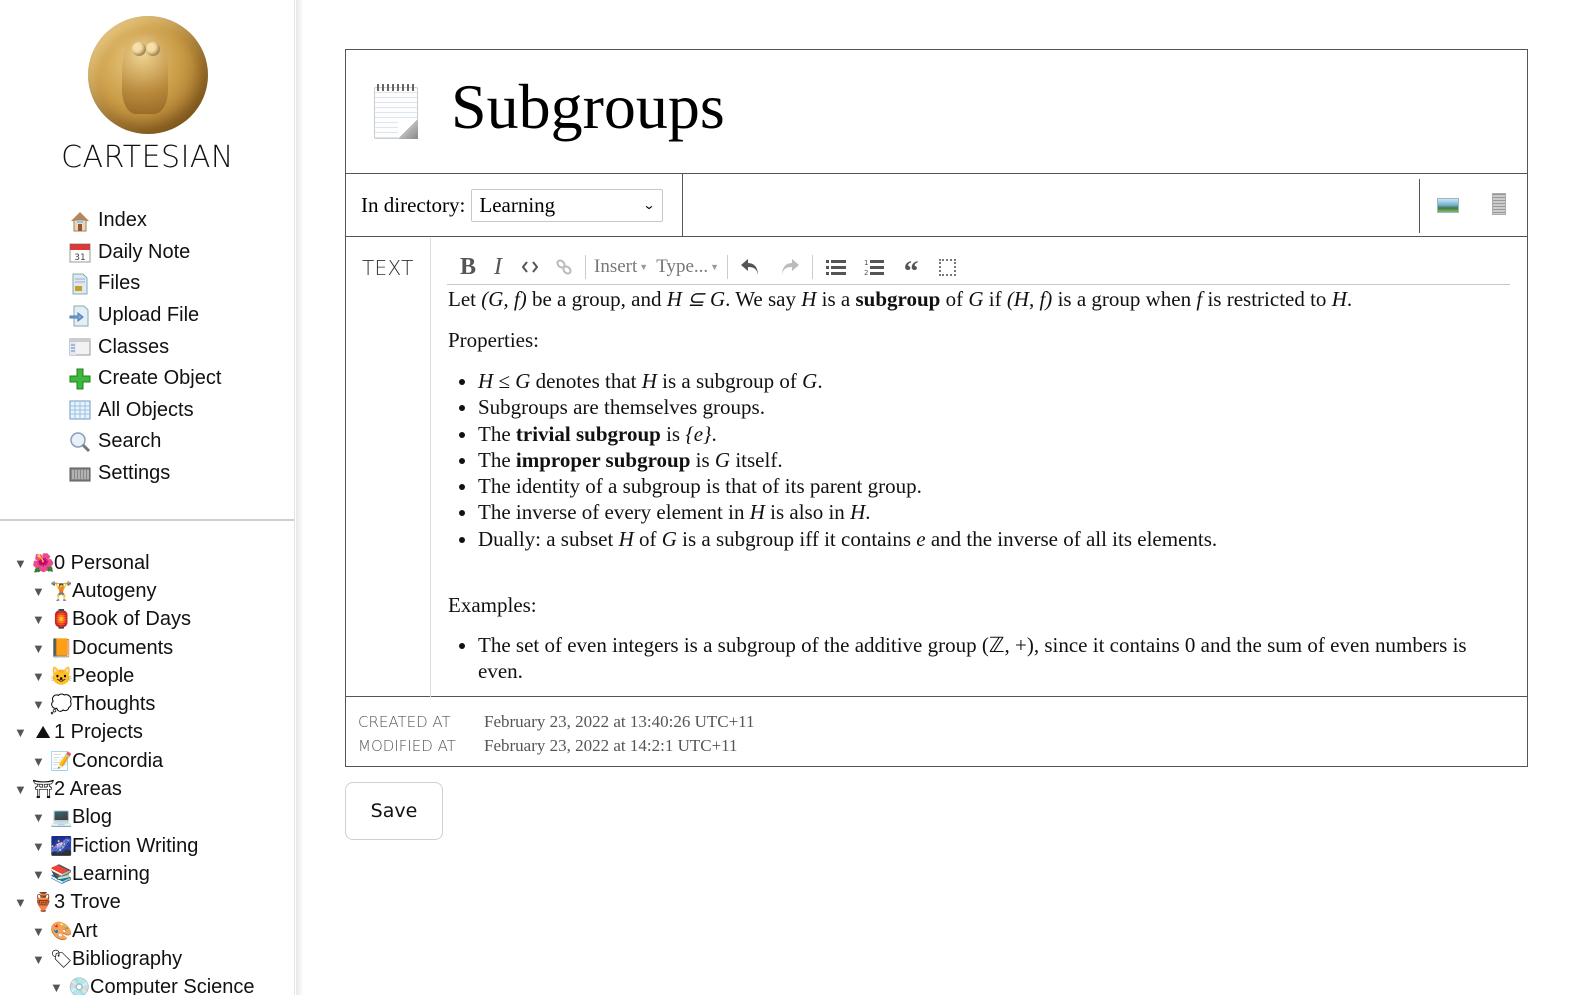 This screenshot has height=995, width=1591. What do you see at coordinates (468, 267) in the screenshot?
I see `bold-button: B` at bounding box center [468, 267].